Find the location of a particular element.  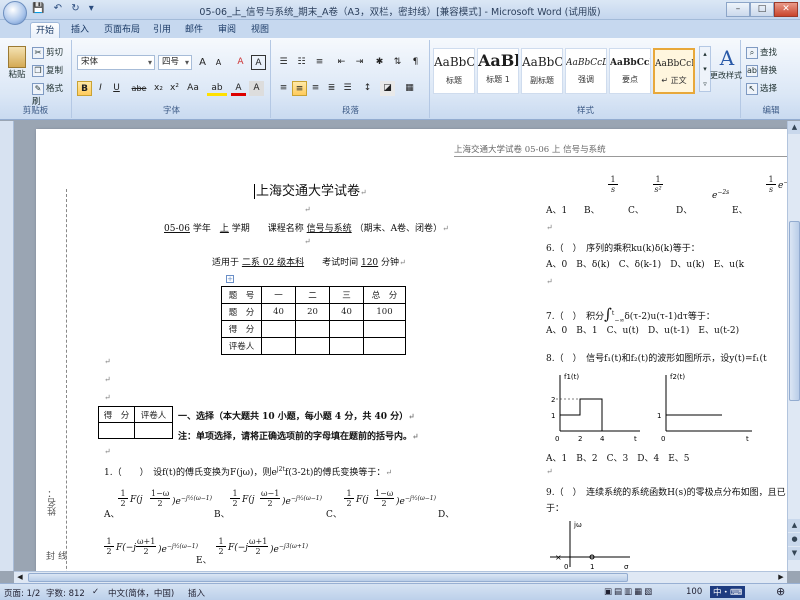

page-count: 页面: 1/2 is located at coordinates (22, 593).